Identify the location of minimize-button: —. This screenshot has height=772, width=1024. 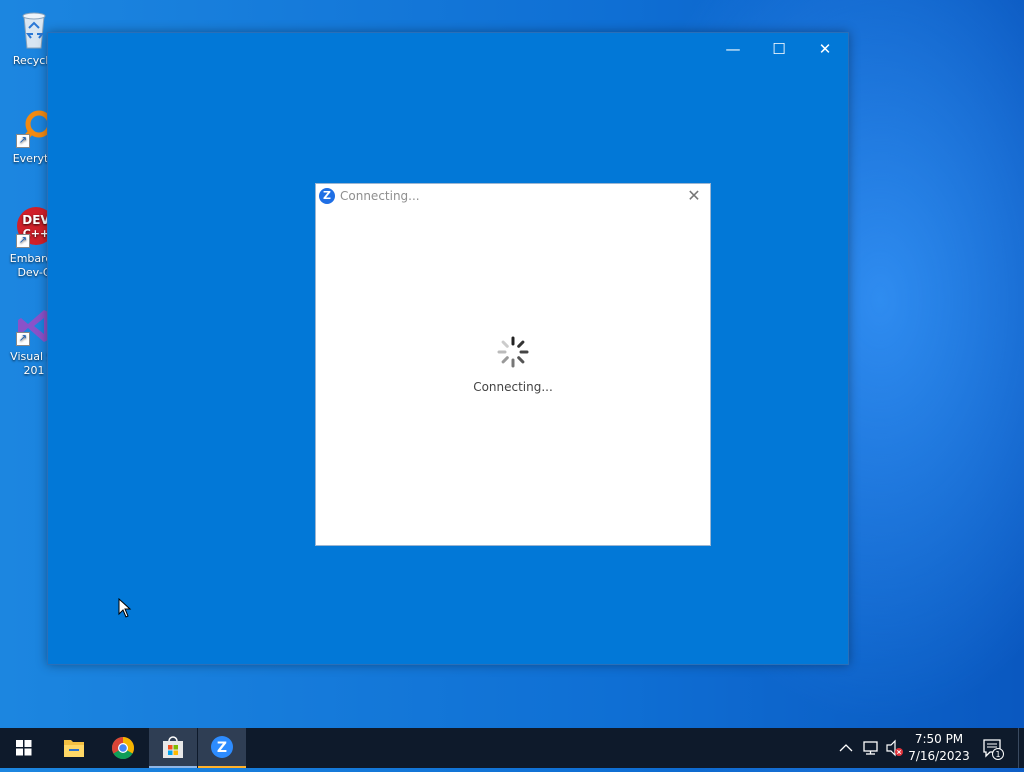
(733, 49).